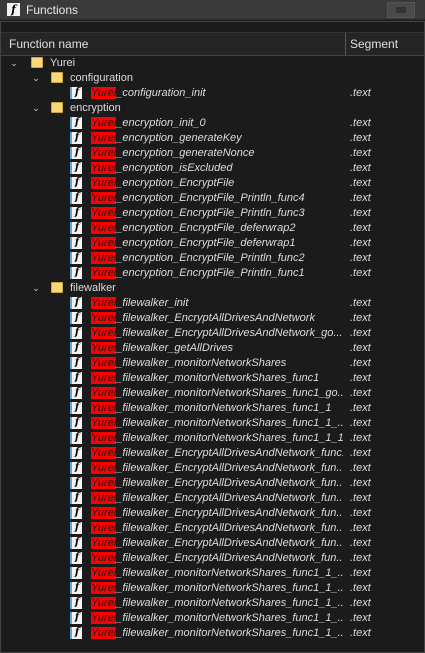 Image resolution: width=425 pixels, height=653 pixels. I want to click on function-name-rest: _encryption_EncryptFile_deferwrap1, so click(206, 243).